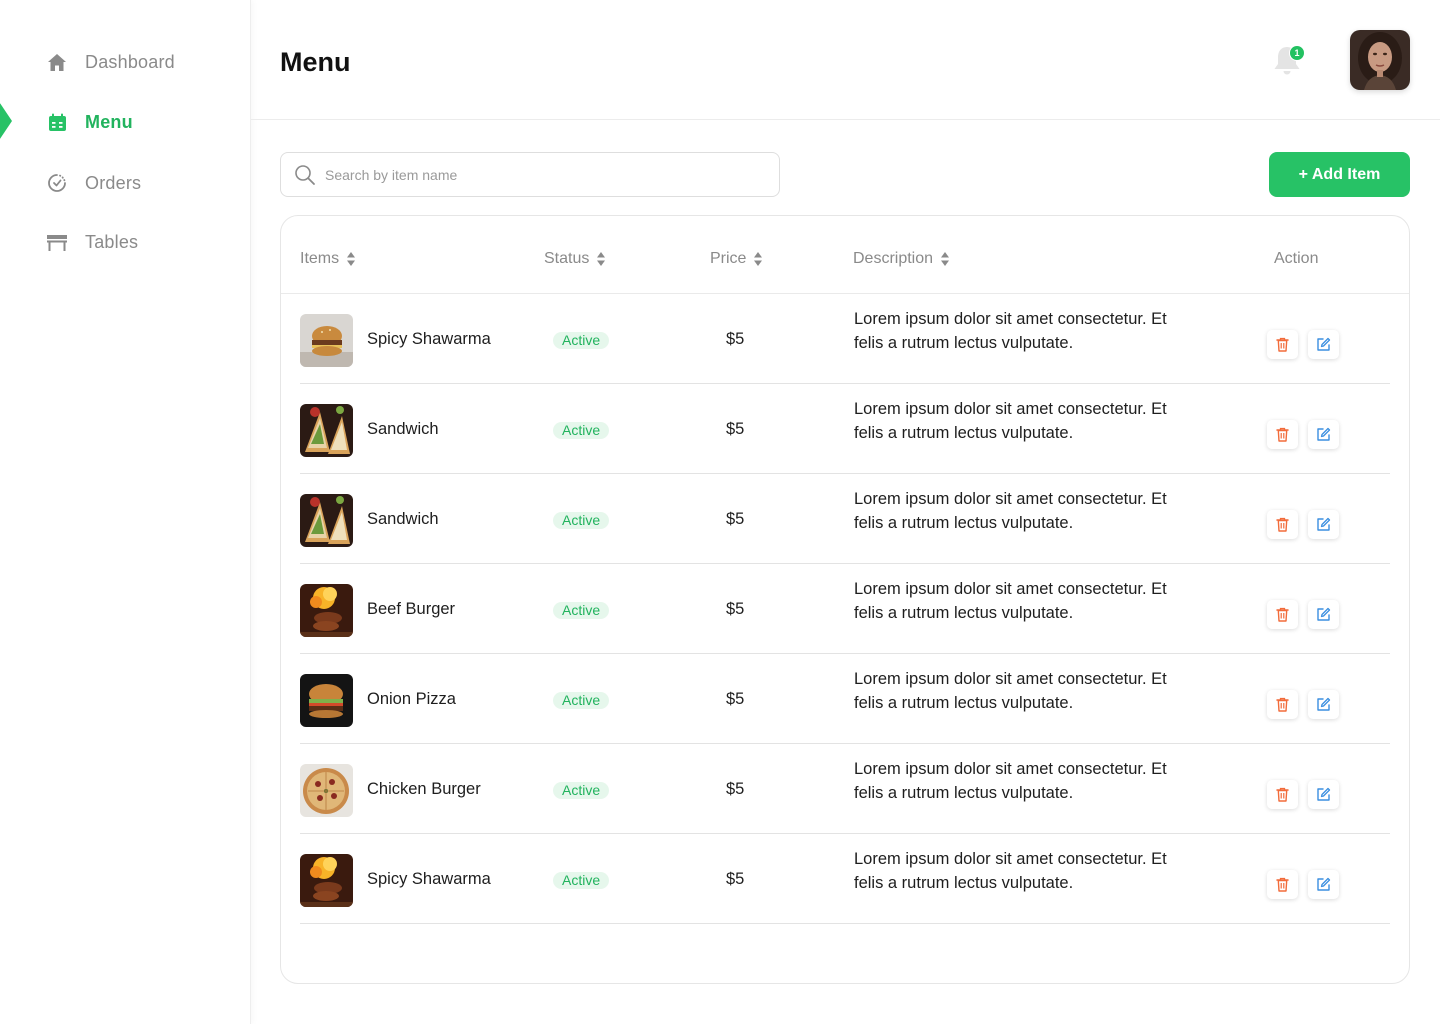  I want to click on search-icon, so click(305, 175).